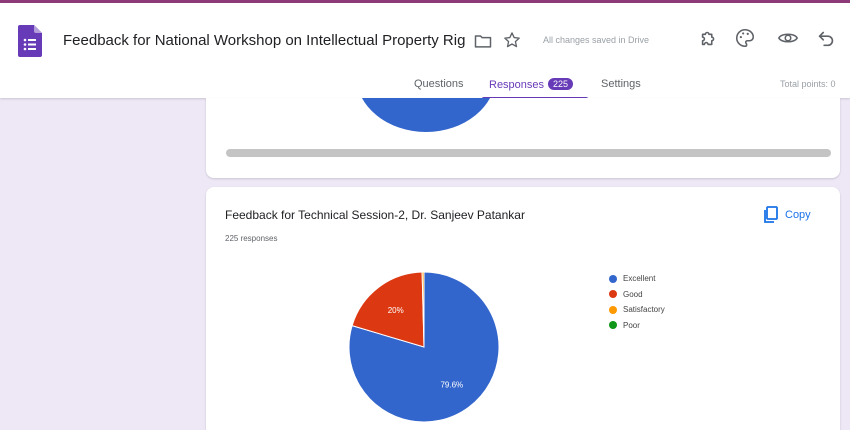 This screenshot has width=850, height=430. Describe the element at coordinates (30, 41) in the screenshot. I see `google-forms-logo` at that location.